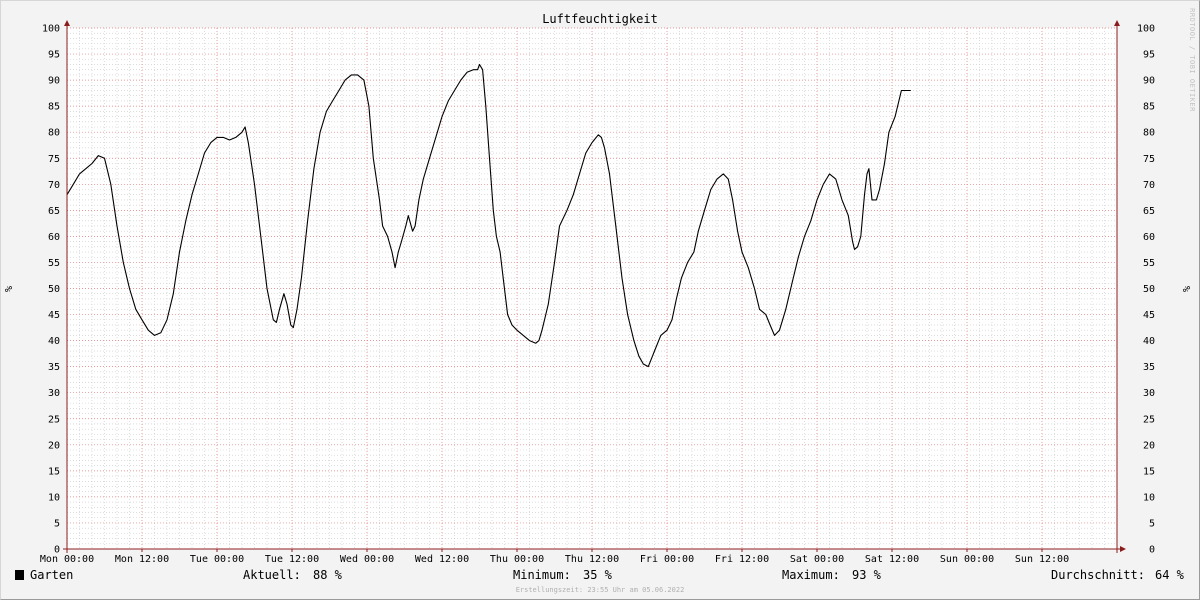 Image resolution: width=1200 pixels, height=600 pixels. I want to click on y-axis-right-arrow, so click(1117, 23).